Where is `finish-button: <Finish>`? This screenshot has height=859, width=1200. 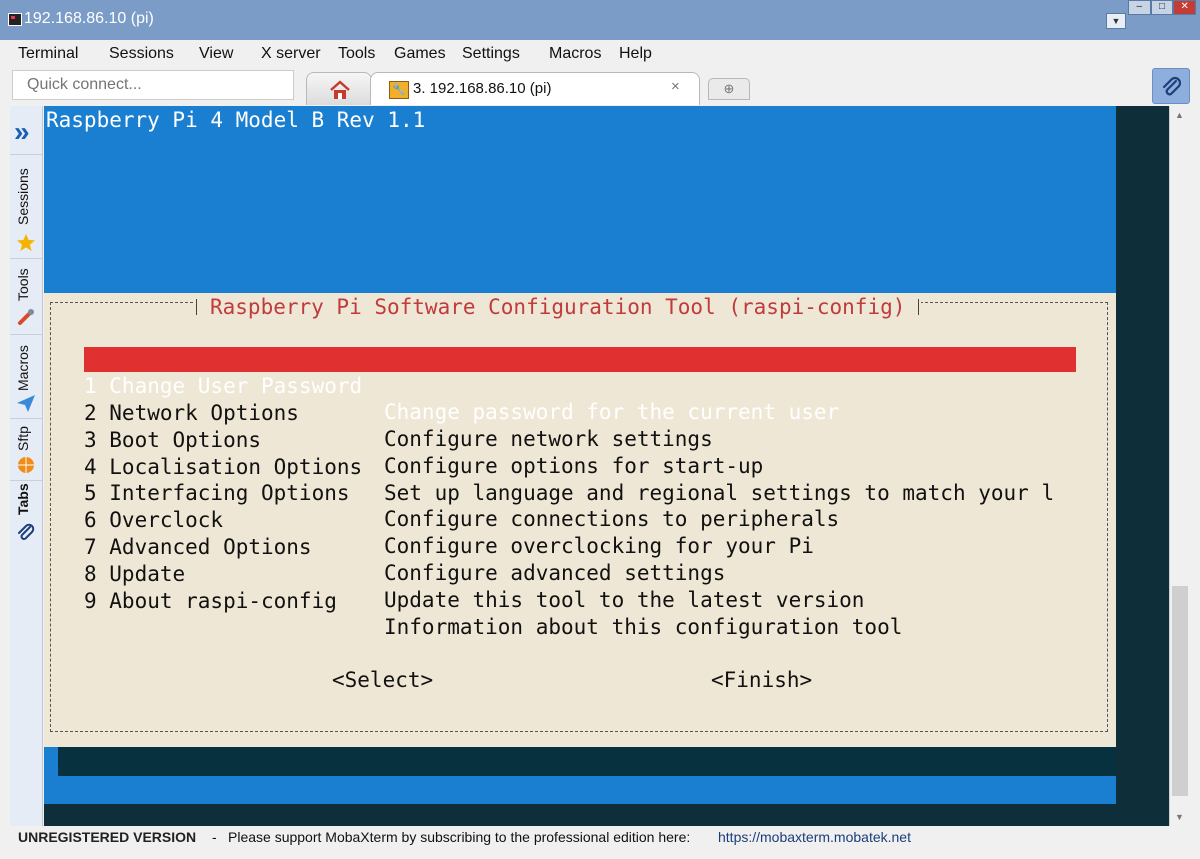 finish-button: <Finish> is located at coordinates (761, 680).